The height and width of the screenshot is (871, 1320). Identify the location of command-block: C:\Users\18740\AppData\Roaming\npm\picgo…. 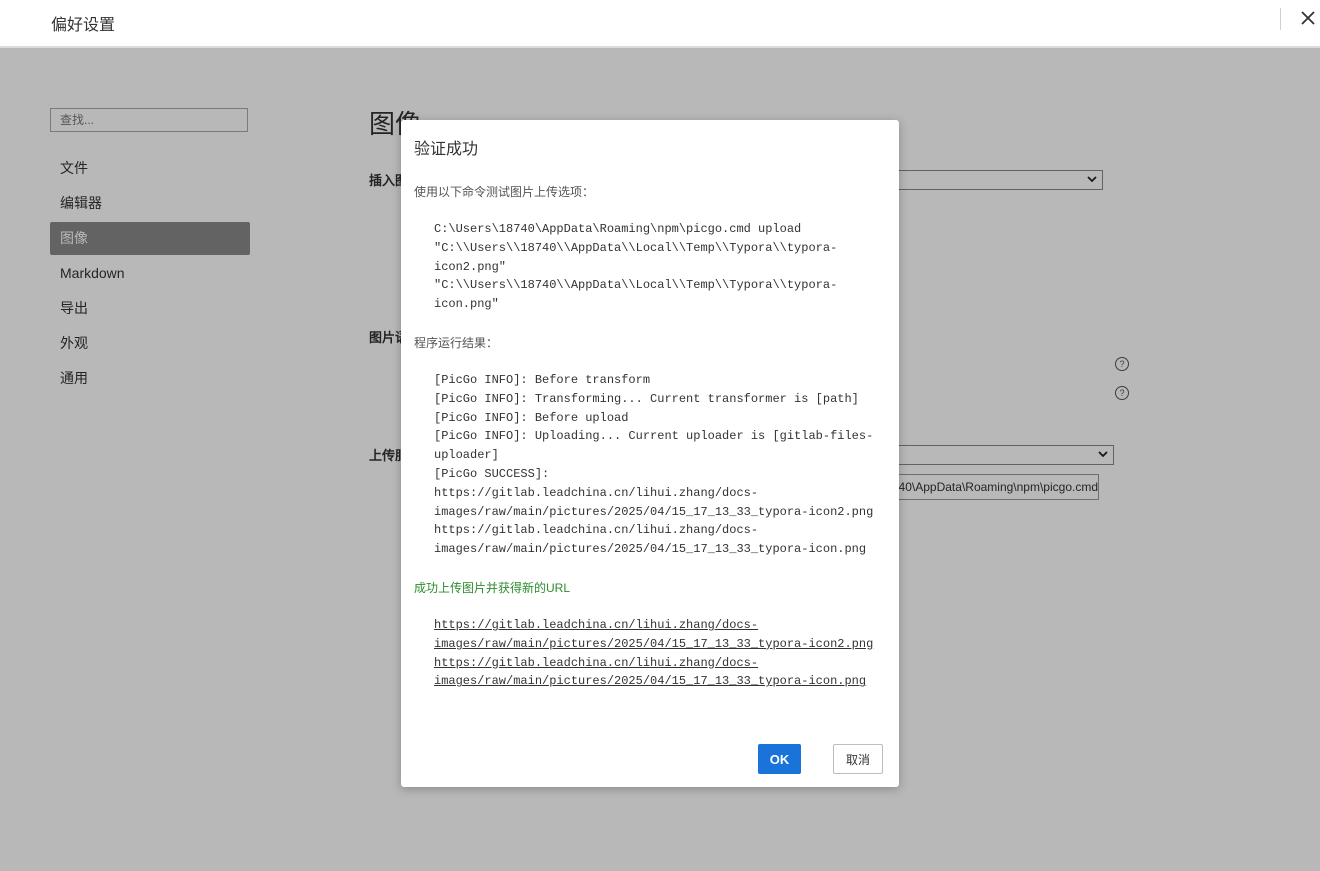
(635, 267).